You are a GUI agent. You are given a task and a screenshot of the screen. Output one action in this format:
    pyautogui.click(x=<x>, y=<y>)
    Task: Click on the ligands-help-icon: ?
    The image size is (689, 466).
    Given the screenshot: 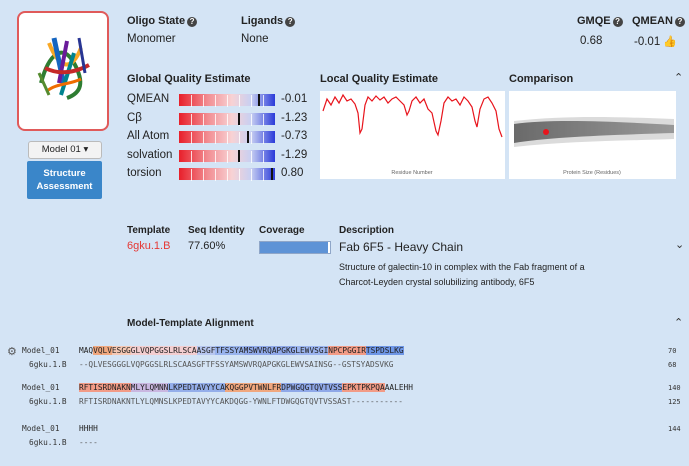 What is the action you would take?
    pyautogui.click(x=290, y=22)
    